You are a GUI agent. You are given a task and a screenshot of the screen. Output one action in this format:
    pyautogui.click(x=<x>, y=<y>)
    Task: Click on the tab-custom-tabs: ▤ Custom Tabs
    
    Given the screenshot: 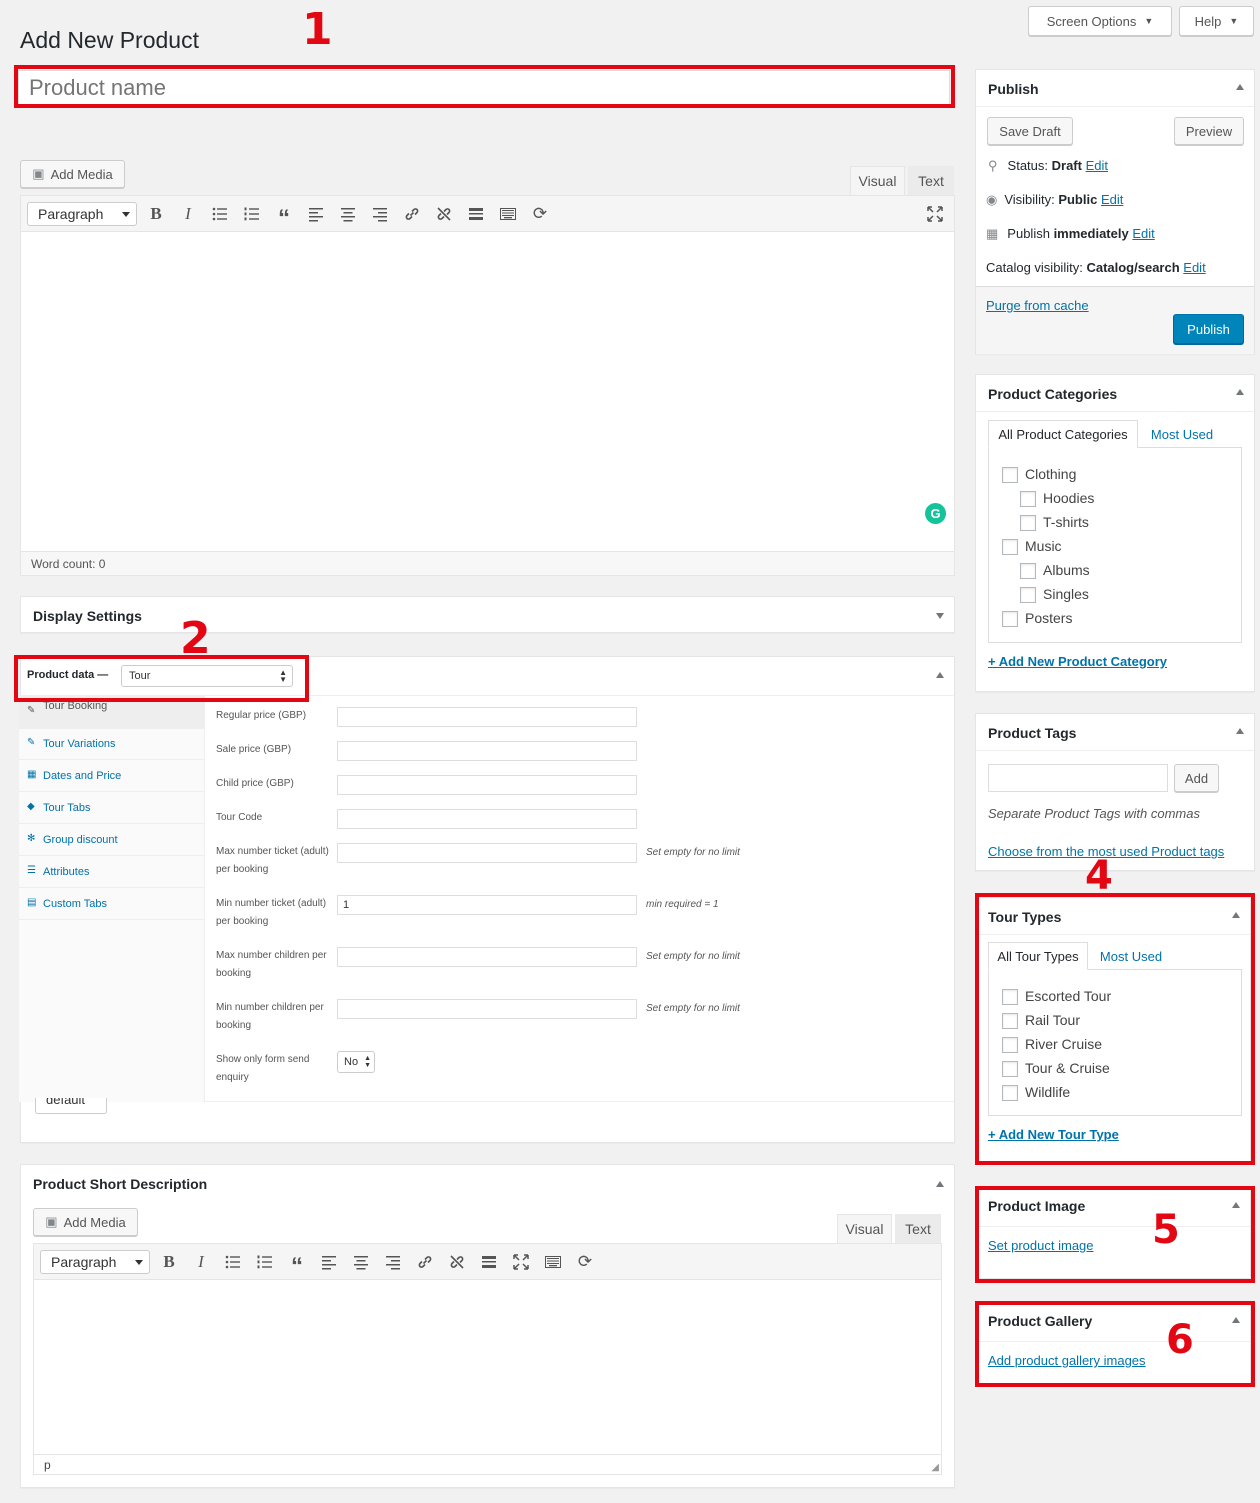 What is the action you would take?
    pyautogui.click(x=112, y=904)
    